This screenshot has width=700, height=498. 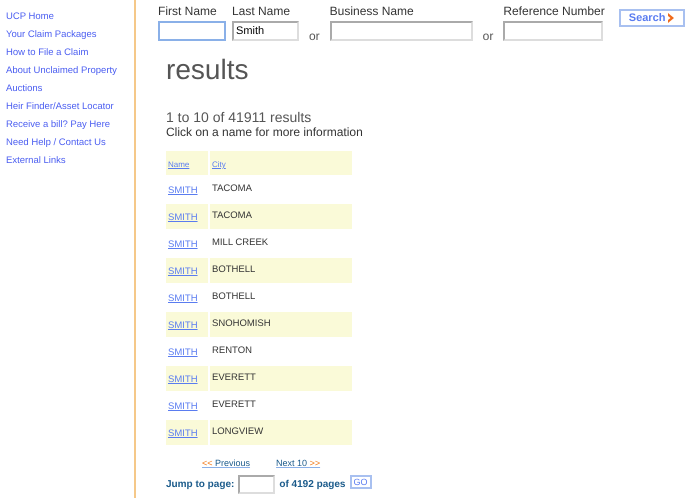 What do you see at coordinates (281, 432) in the screenshot?
I see `city-cell: LONGVIEW` at bounding box center [281, 432].